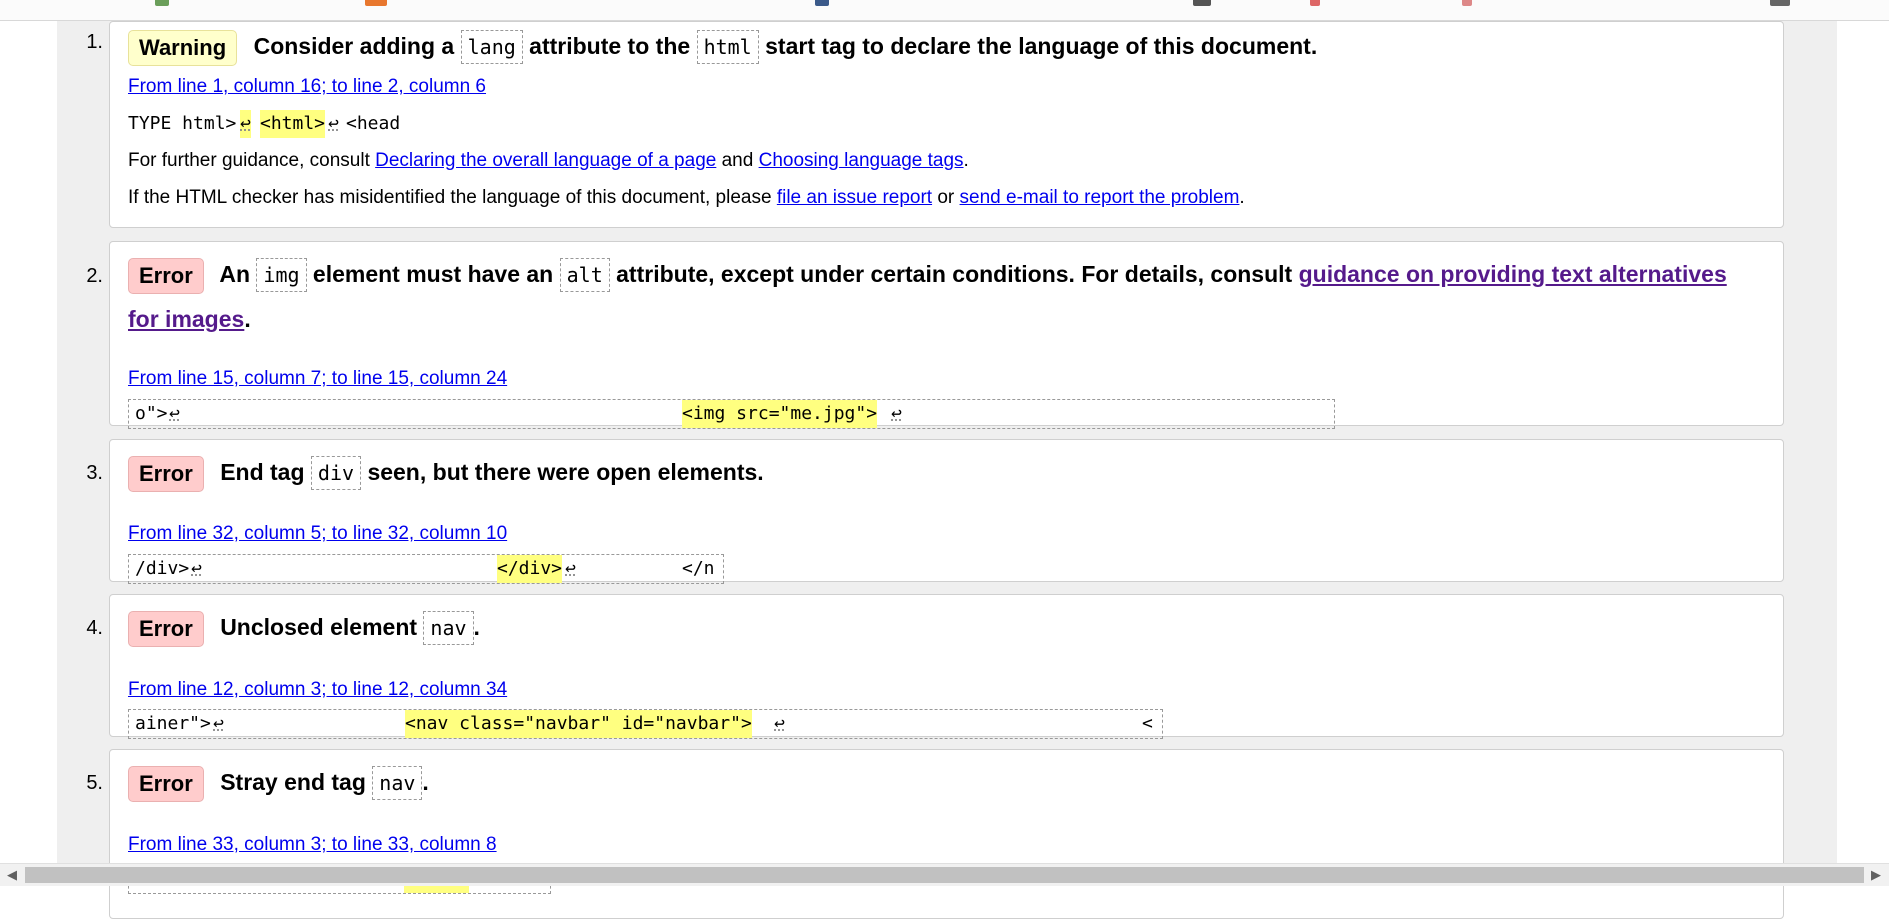  Describe the element at coordinates (281, 275) in the screenshot. I see `element-code: img` at that location.